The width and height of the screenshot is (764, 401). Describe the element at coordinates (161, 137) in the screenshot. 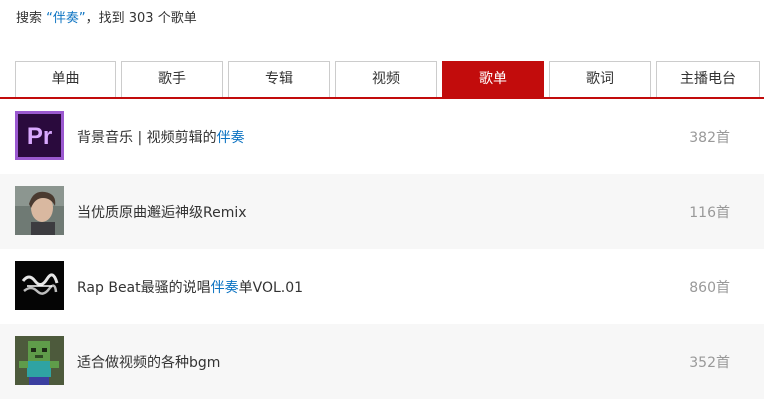

I see `playlist-title: 背景音乐 | 视频剪辑的伴奏` at that location.